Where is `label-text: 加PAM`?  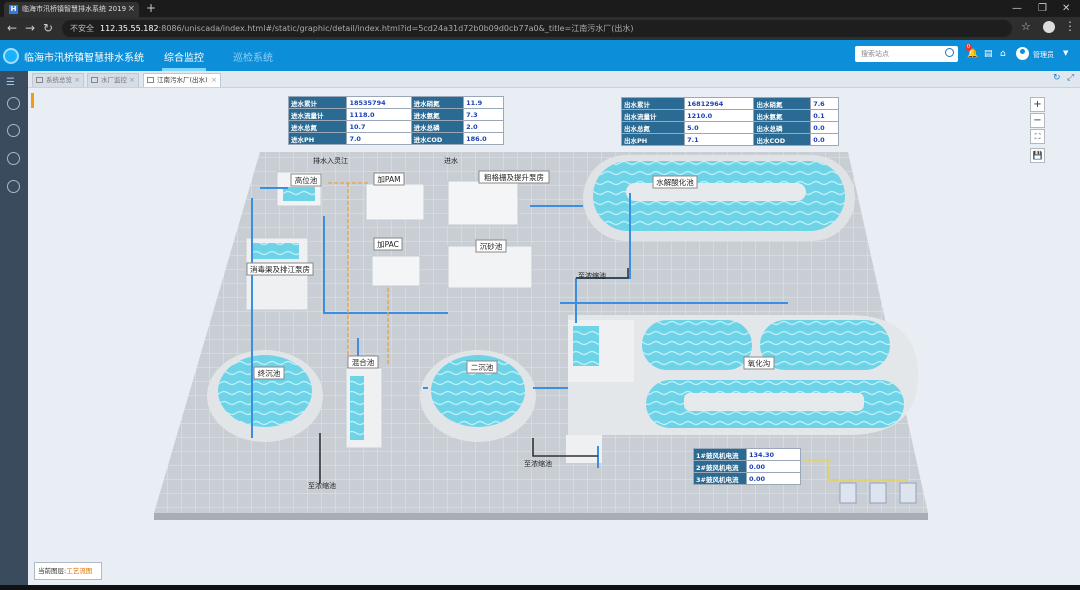 label-text: 加PAM is located at coordinates (388, 179).